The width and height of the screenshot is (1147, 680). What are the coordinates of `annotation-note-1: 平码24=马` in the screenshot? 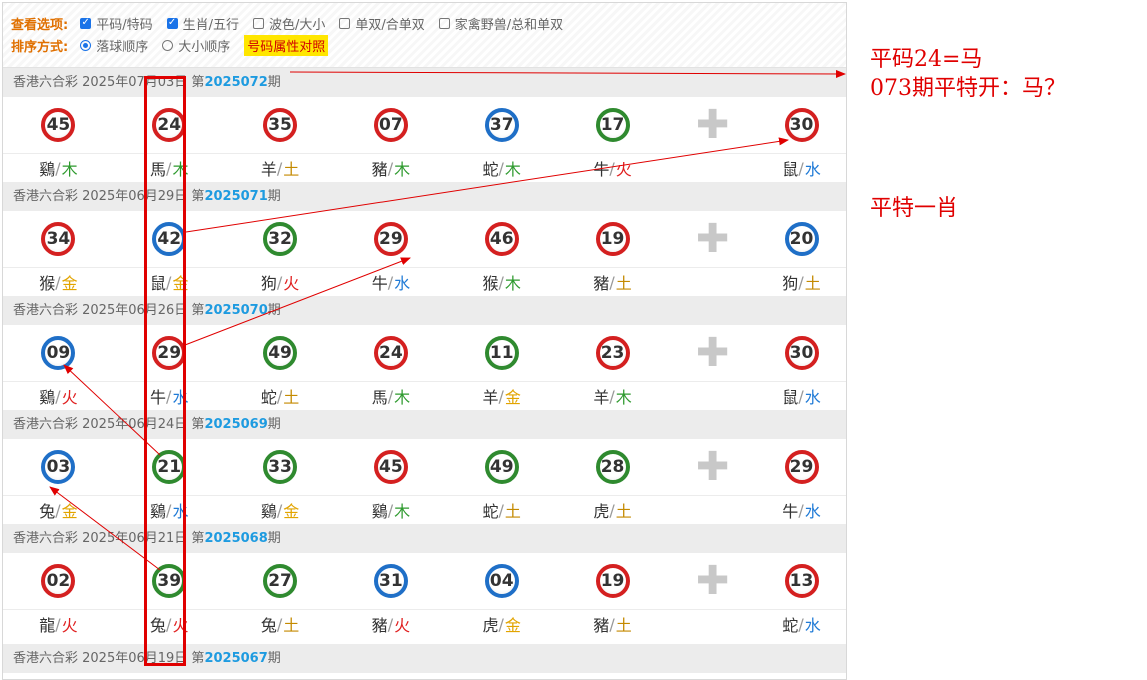 It's located at (926, 59).